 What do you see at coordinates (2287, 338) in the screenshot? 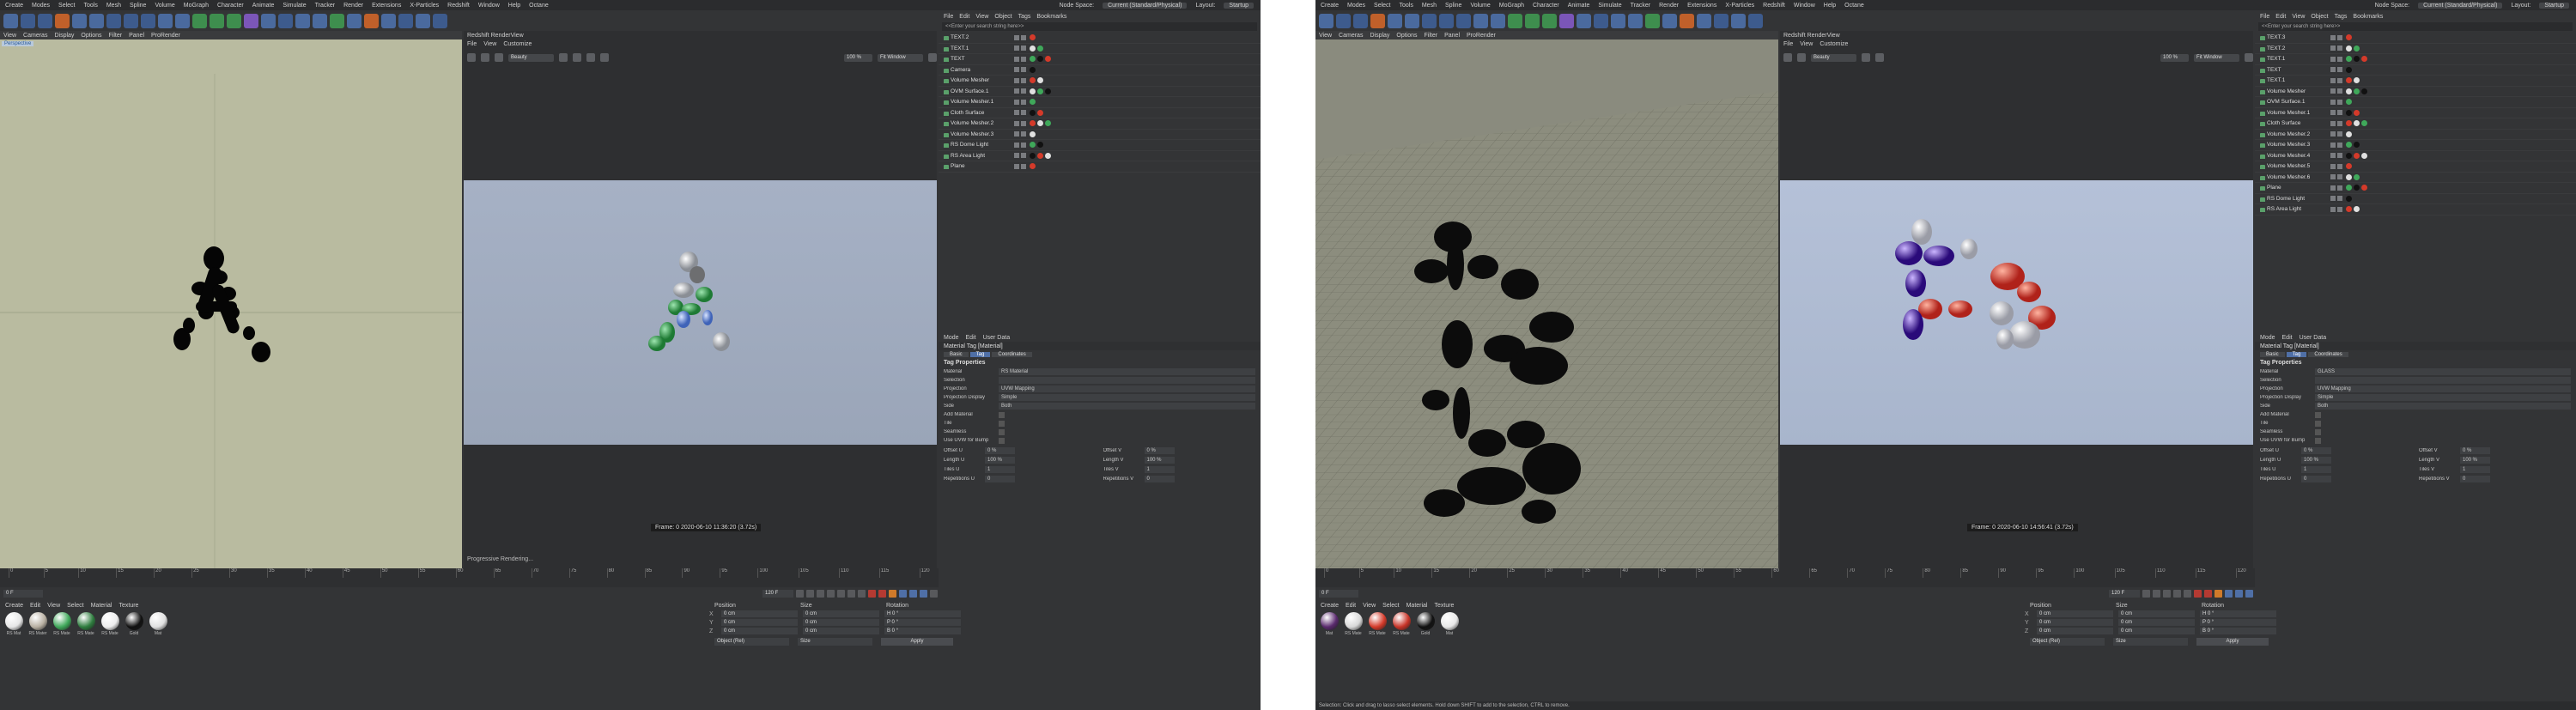
I see `attributes-menu-edit: Edit` at bounding box center [2287, 338].